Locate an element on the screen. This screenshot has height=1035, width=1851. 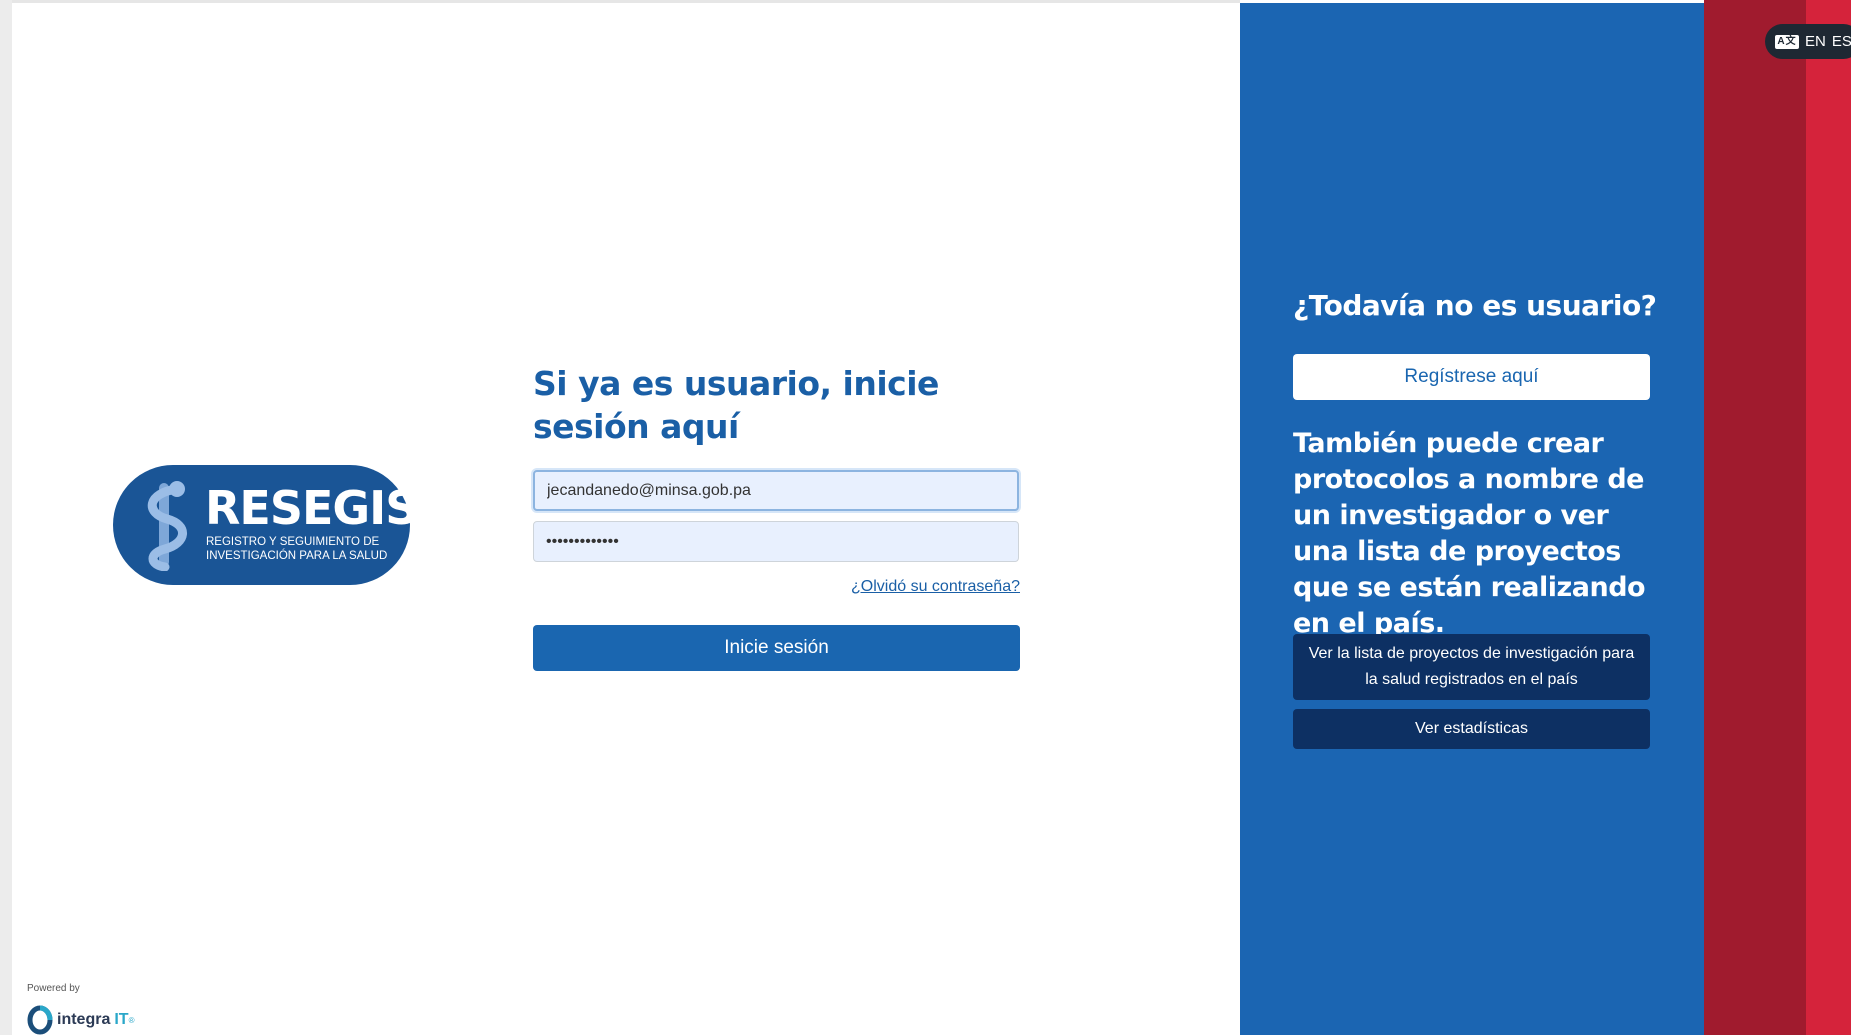
lang-option-es: ES is located at coordinates (1841, 41).